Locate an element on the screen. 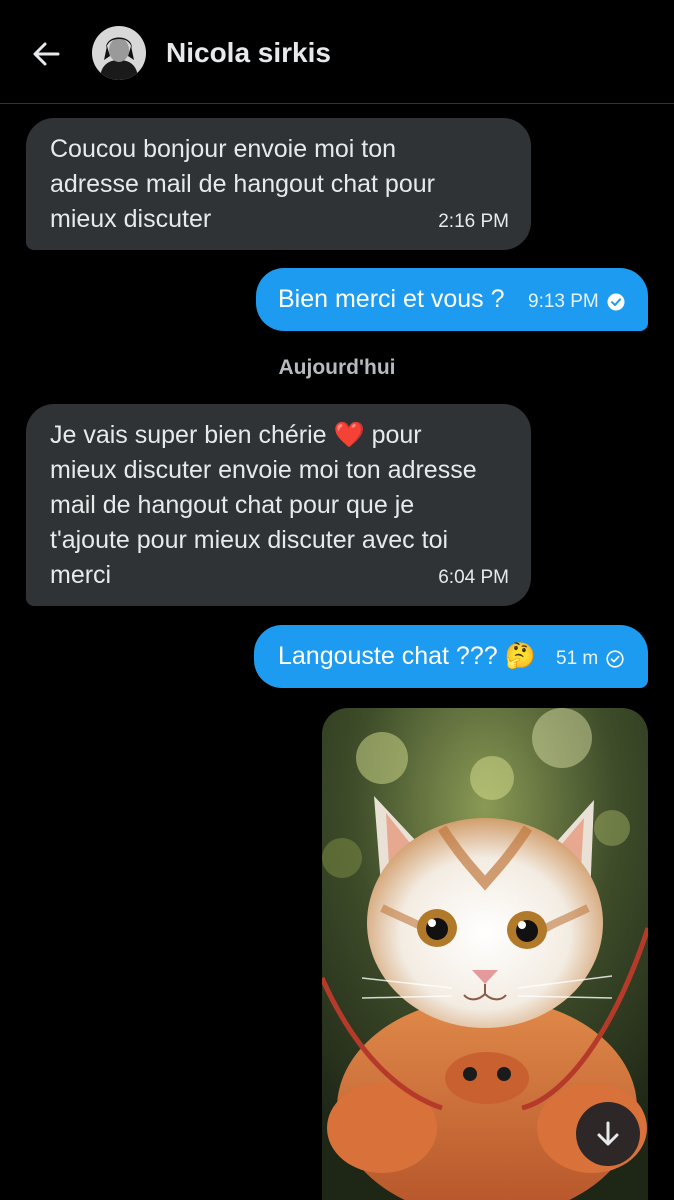 The height and width of the screenshot is (1200, 674). red-heart-emoji-icon: ❤️ is located at coordinates (349, 435).